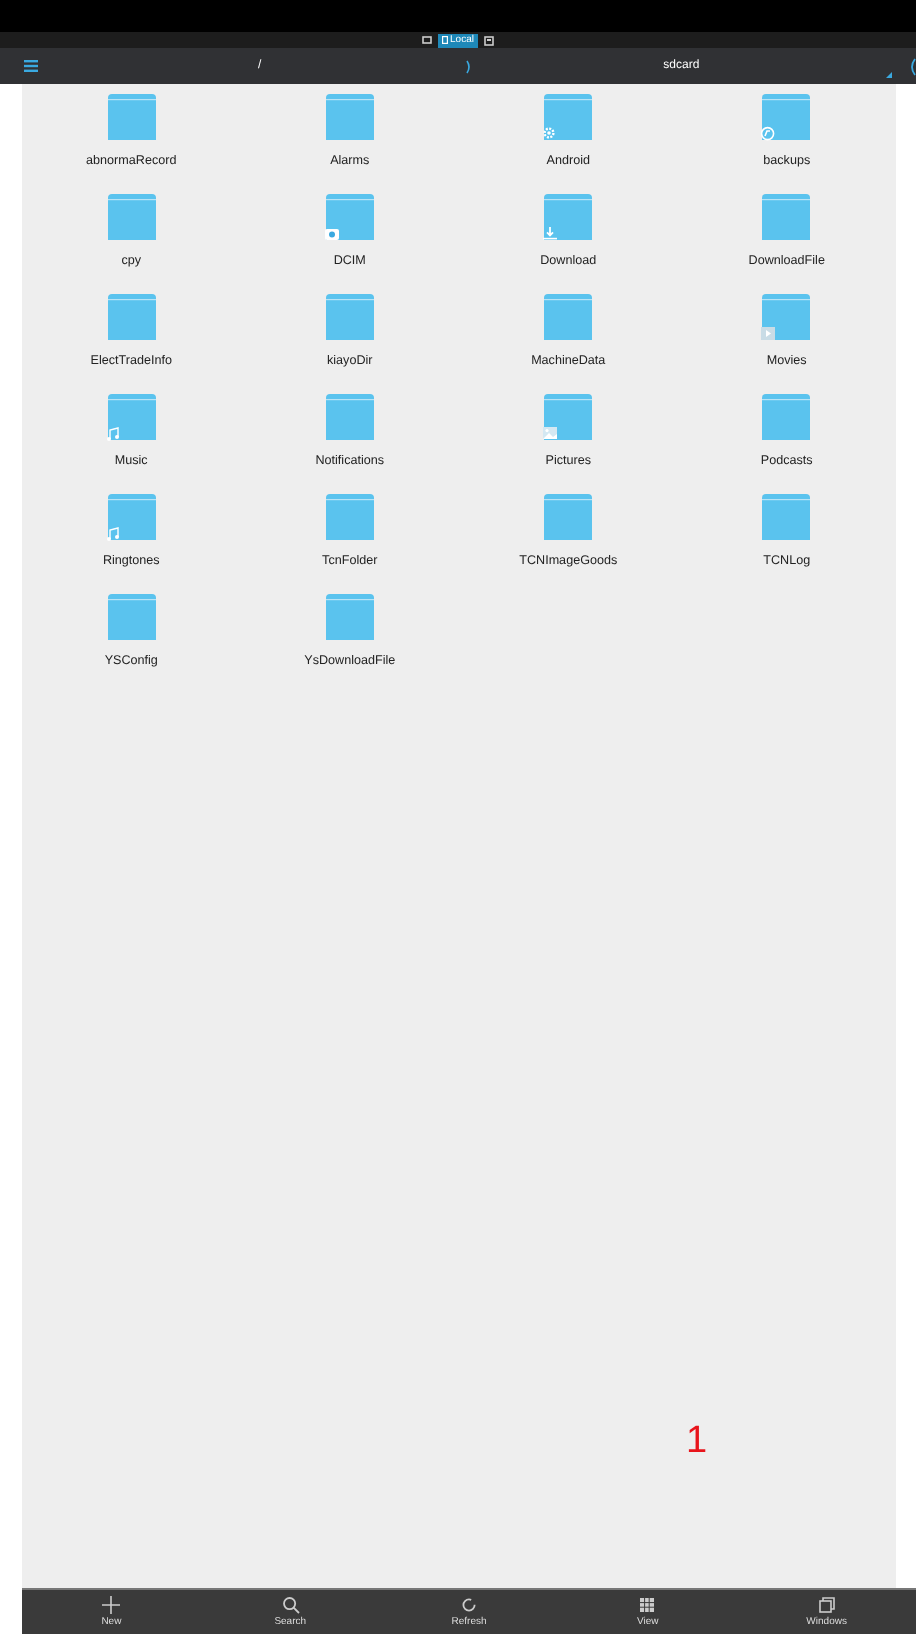 The width and height of the screenshot is (916, 1634). What do you see at coordinates (445, 40) in the screenshot?
I see `storage-icon` at bounding box center [445, 40].